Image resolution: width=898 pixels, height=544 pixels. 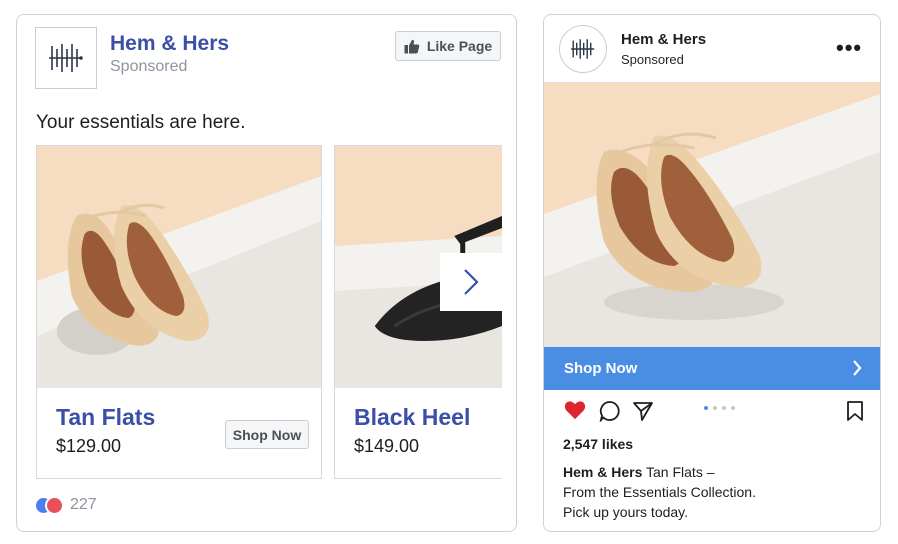 I want to click on caption-line-1: Tan Flats –, so click(x=680, y=472).